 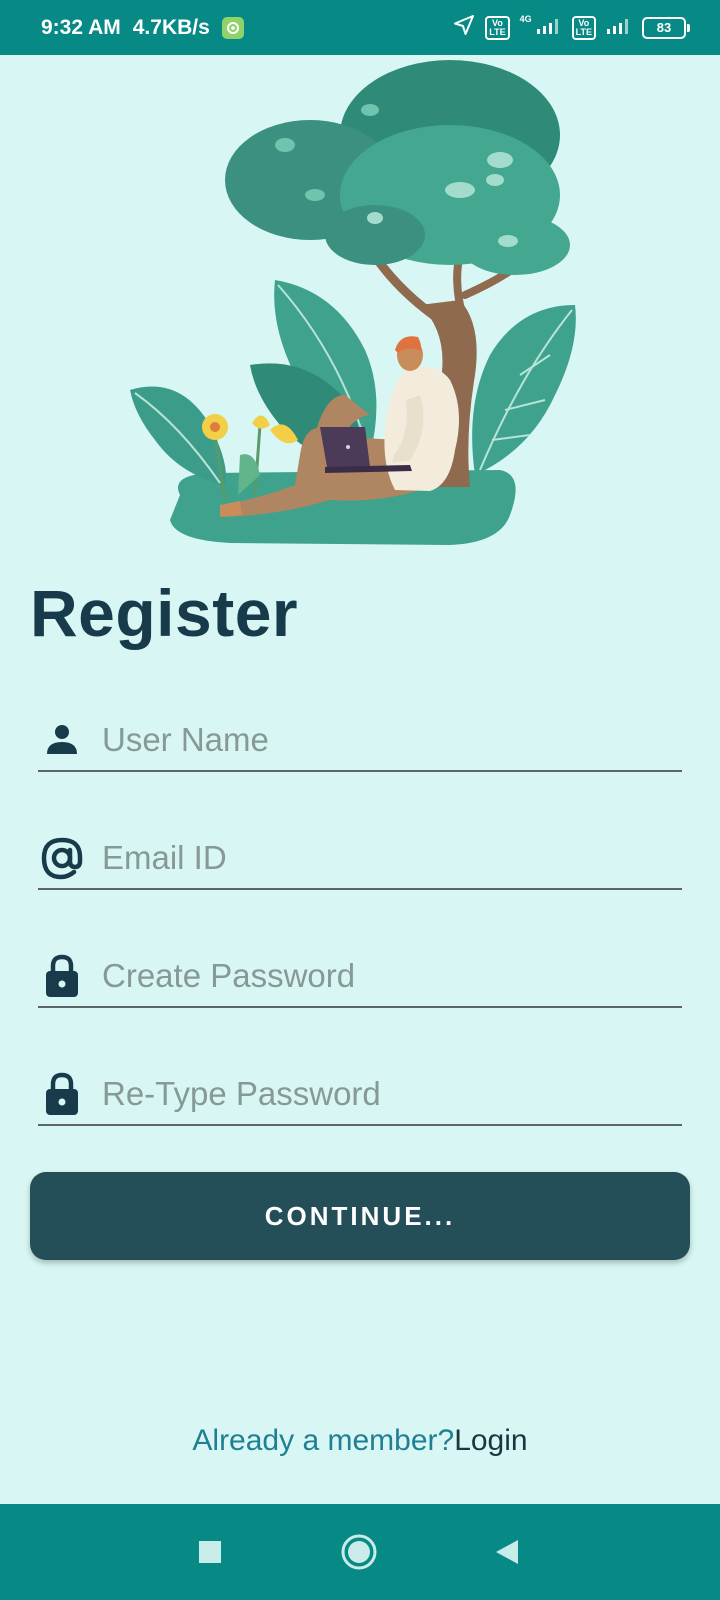 I want to click on password-field-row, so click(x=360, y=977).